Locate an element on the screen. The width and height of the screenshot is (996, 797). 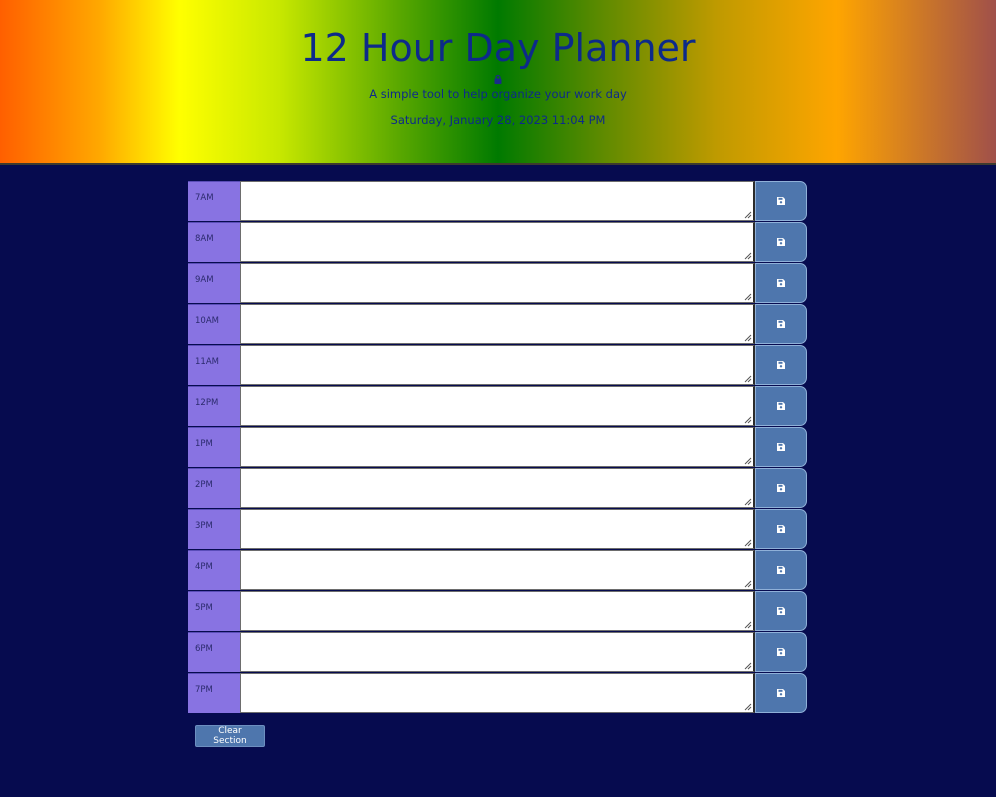
current-day: Saturday, January 28, 2023 11:04 PM is located at coordinates (498, 120).